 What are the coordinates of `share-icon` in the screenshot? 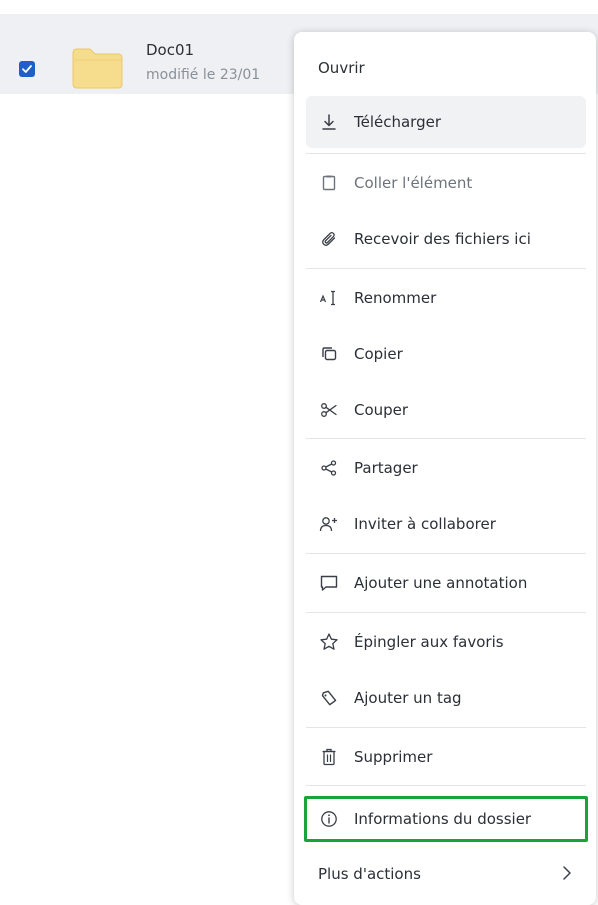 It's located at (329, 468).